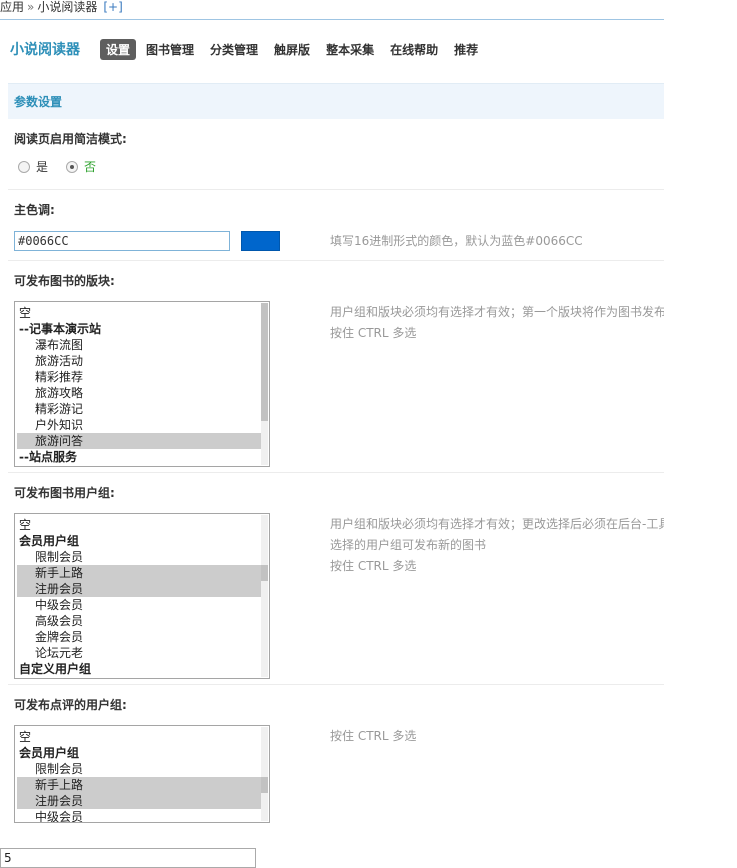 The image size is (737, 868). What do you see at coordinates (264, 596) in the screenshot?
I see `publish-groups-scrollbar` at bounding box center [264, 596].